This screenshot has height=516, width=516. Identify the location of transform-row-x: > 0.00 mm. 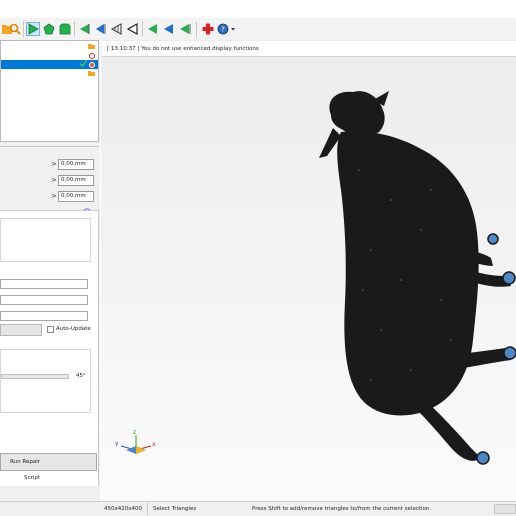
(49, 165).